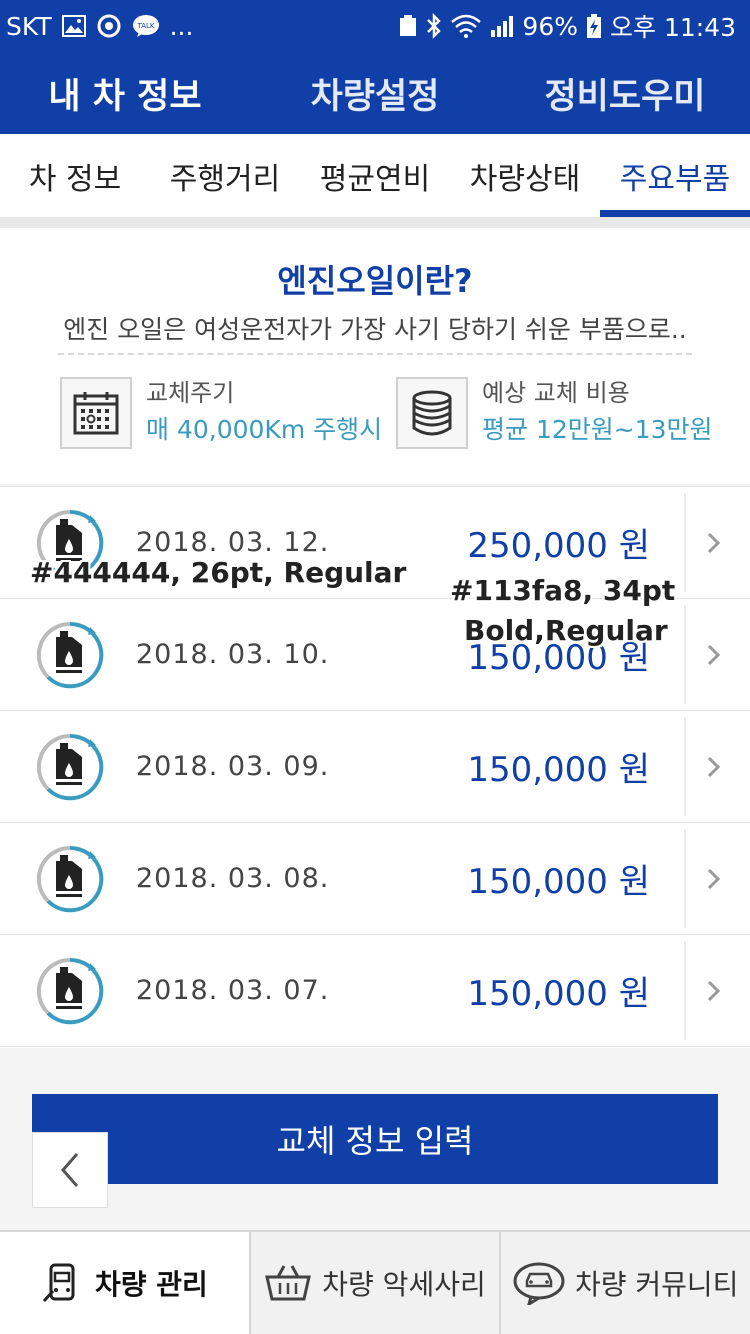 This screenshot has width=750, height=1334. Describe the element at coordinates (264, 429) in the screenshot. I see `cycle-value: 매 40,000Km 주행시` at that location.